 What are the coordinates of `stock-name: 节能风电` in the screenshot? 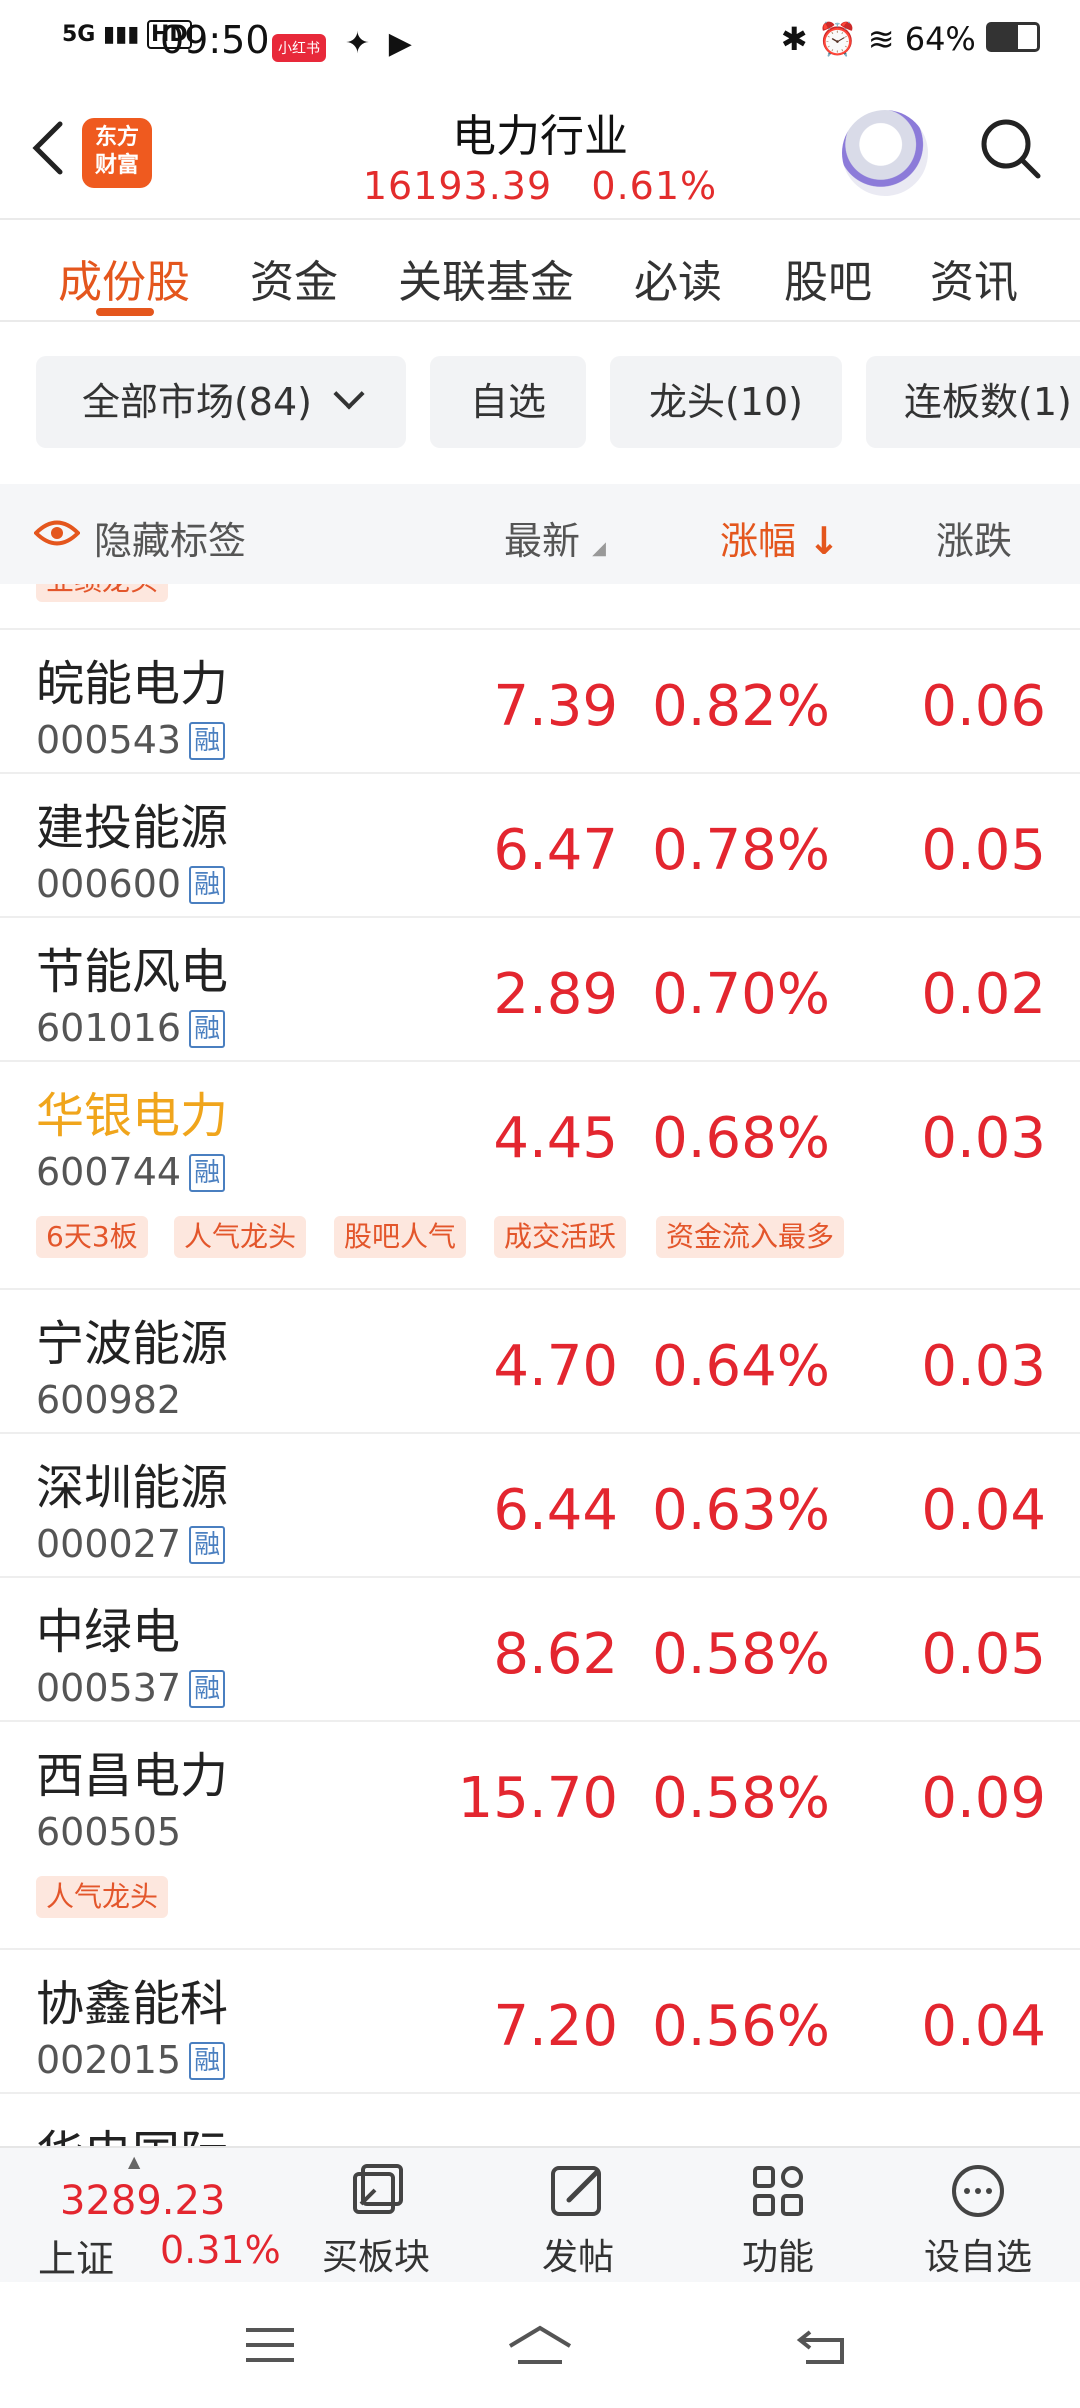 It's located at (132, 972).